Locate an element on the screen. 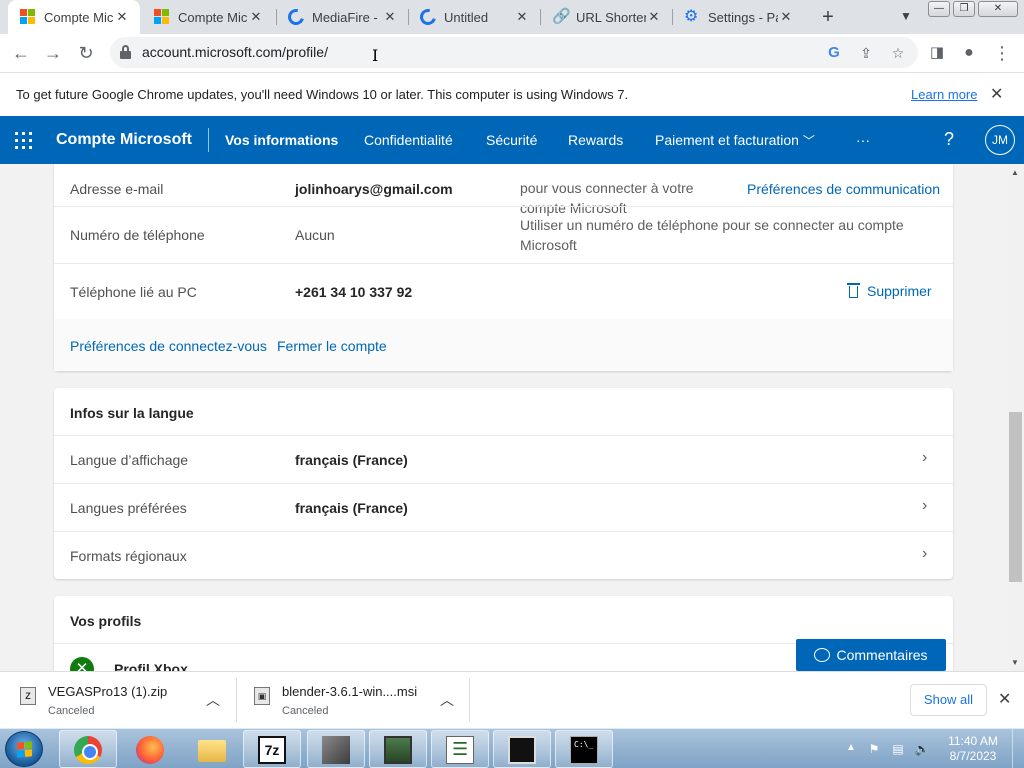 This screenshot has height=768, width=1024. maximize-button: ❐ is located at coordinates (964, 9).